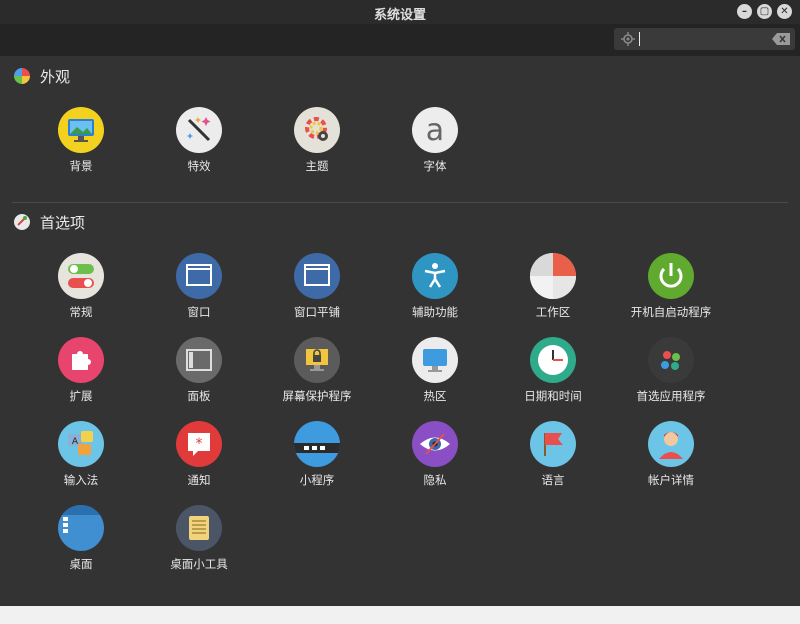 The height and width of the screenshot is (624, 800). What do you see at coordinates (553, 360) in the screenshot?
I see `date-time-icon` at bounding box center [553, 360].